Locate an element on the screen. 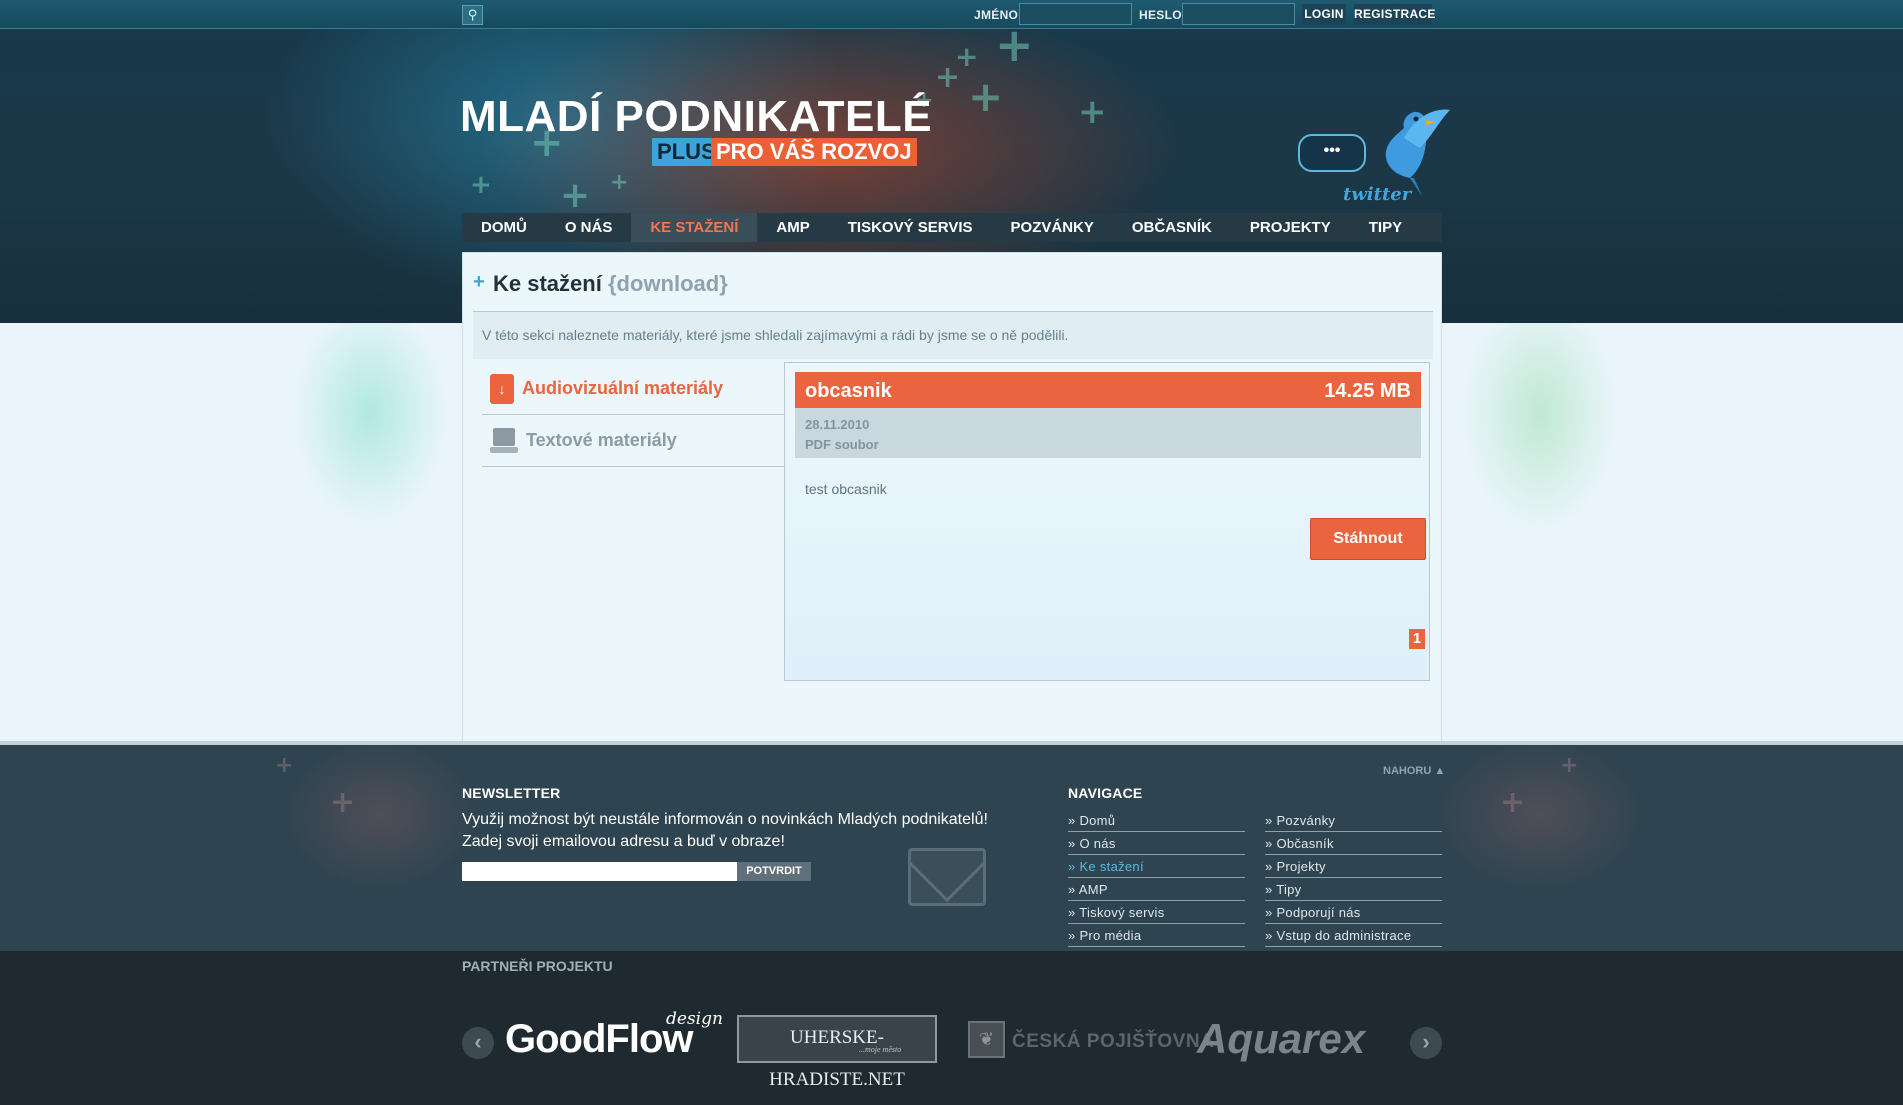 This screenshot has height=1105, width=1903. nav-item-obcasnik: OBČASNÍK is located at coordinates (1172, 227).